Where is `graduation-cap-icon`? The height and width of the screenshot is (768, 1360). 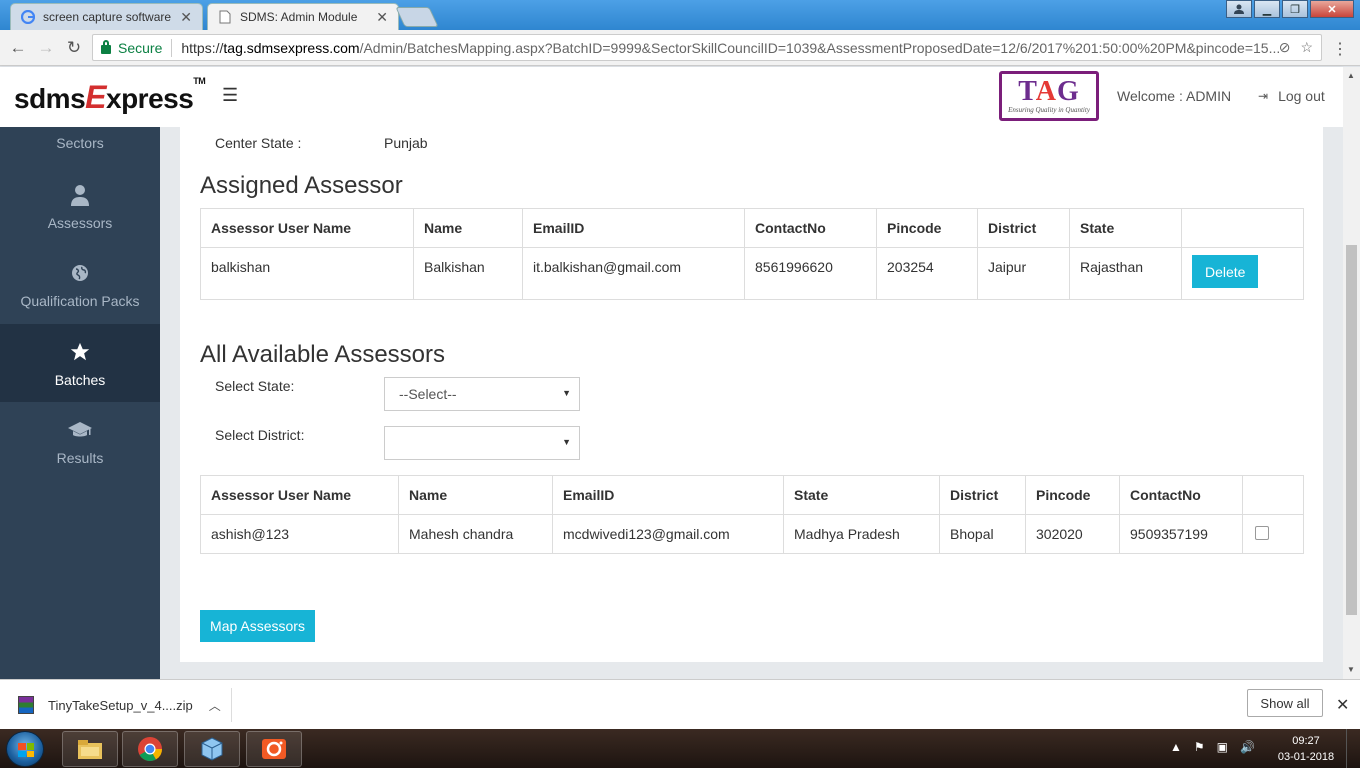
graduation-cap-icon is located at coordinates (80, 430).